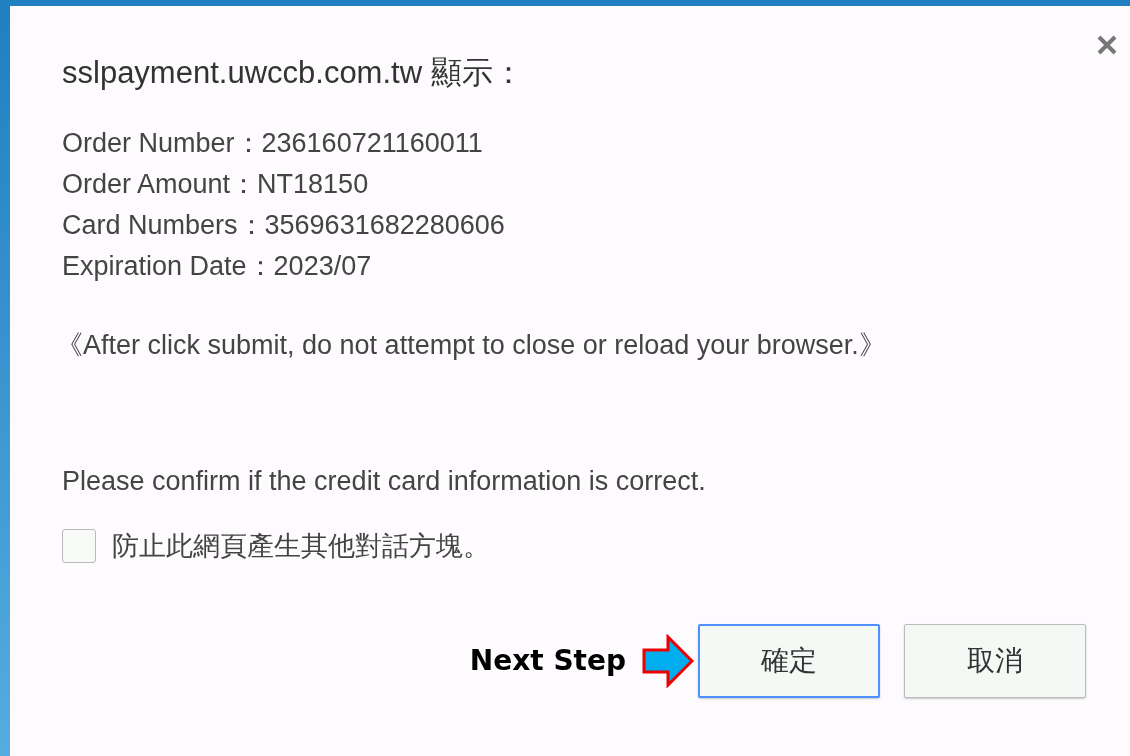 Image resolution: width=1130 pixels, height=756 pixels. I want to click on checkbox, so click(79, 545).